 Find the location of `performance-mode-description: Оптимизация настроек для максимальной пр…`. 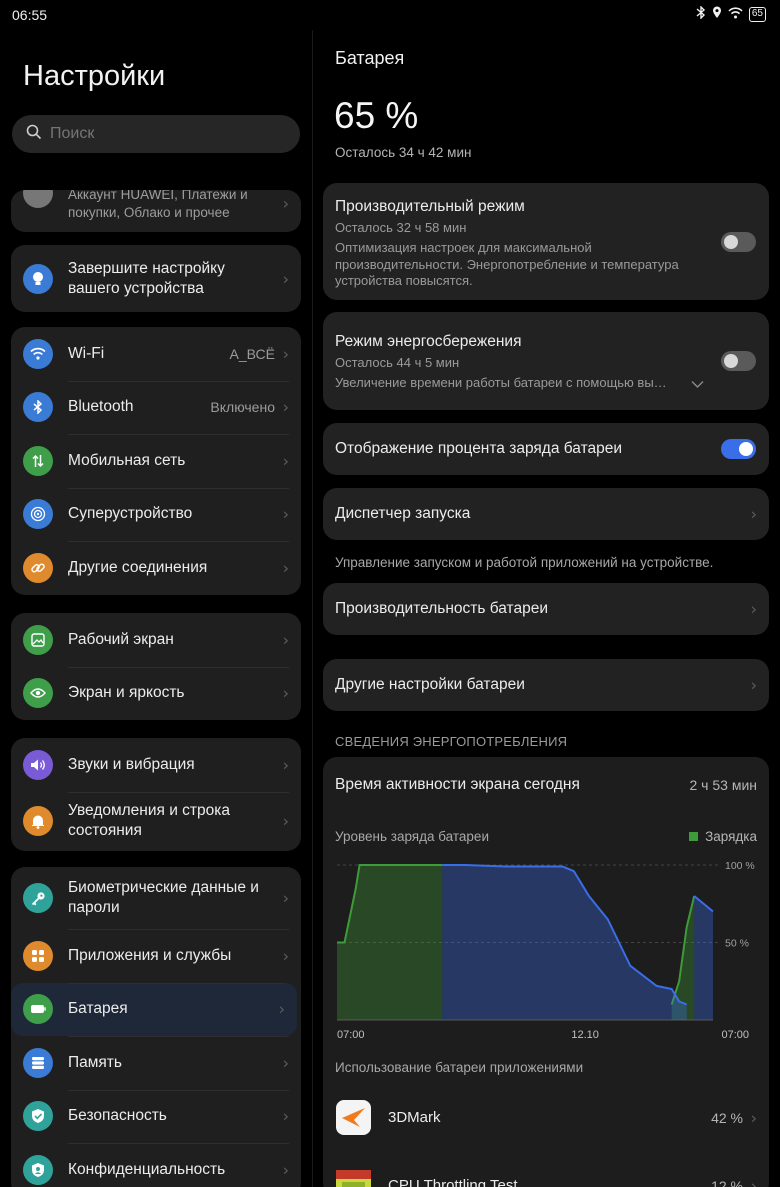

performance-mode-description: Оптимизация настроек для максимальной пр… is located at coordinates (507, 264).